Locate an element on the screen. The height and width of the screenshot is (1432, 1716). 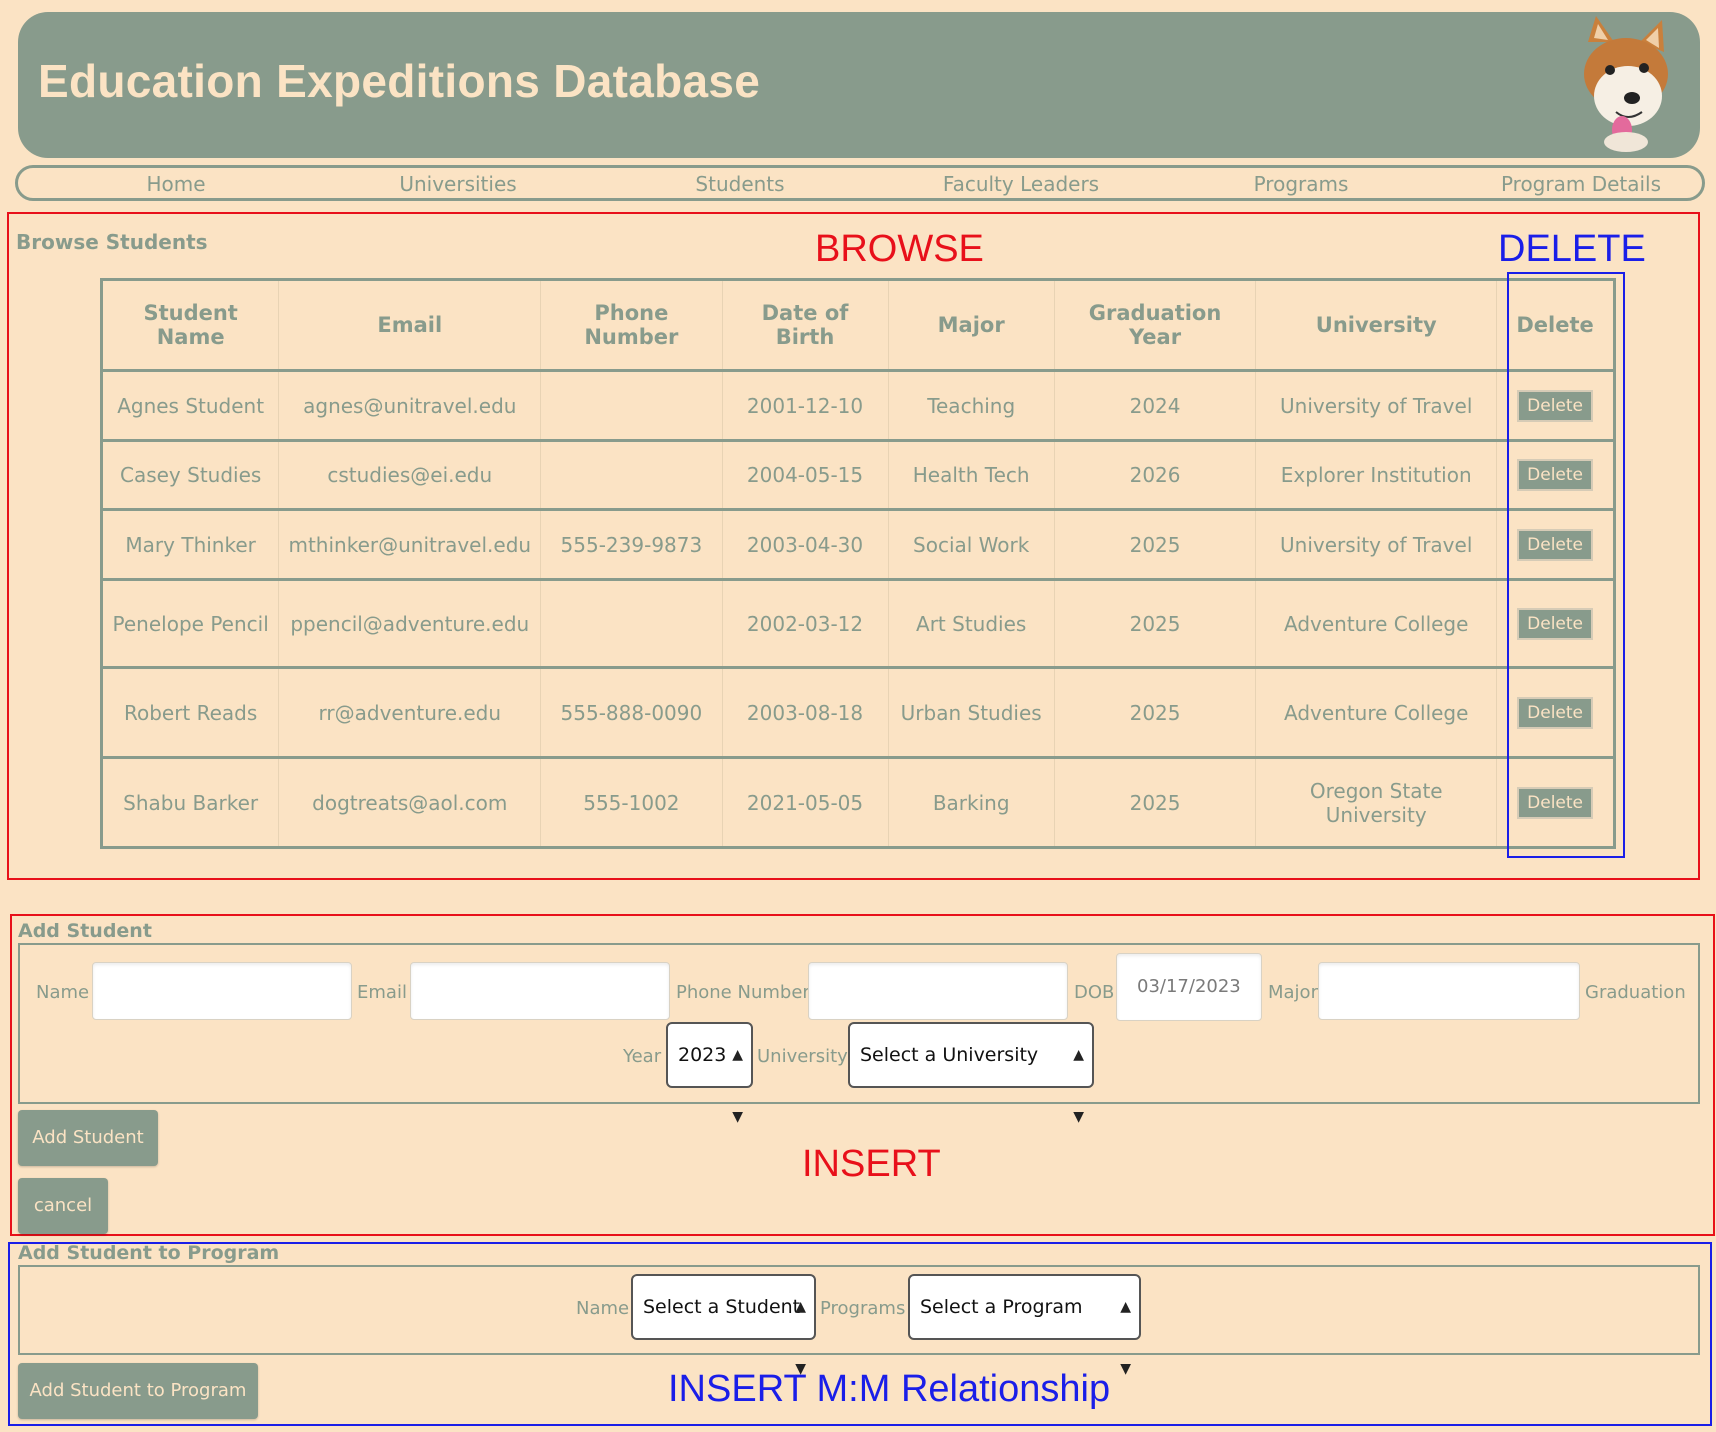
program-select-value: Select a Program is located at coordinates (1001, 1307).